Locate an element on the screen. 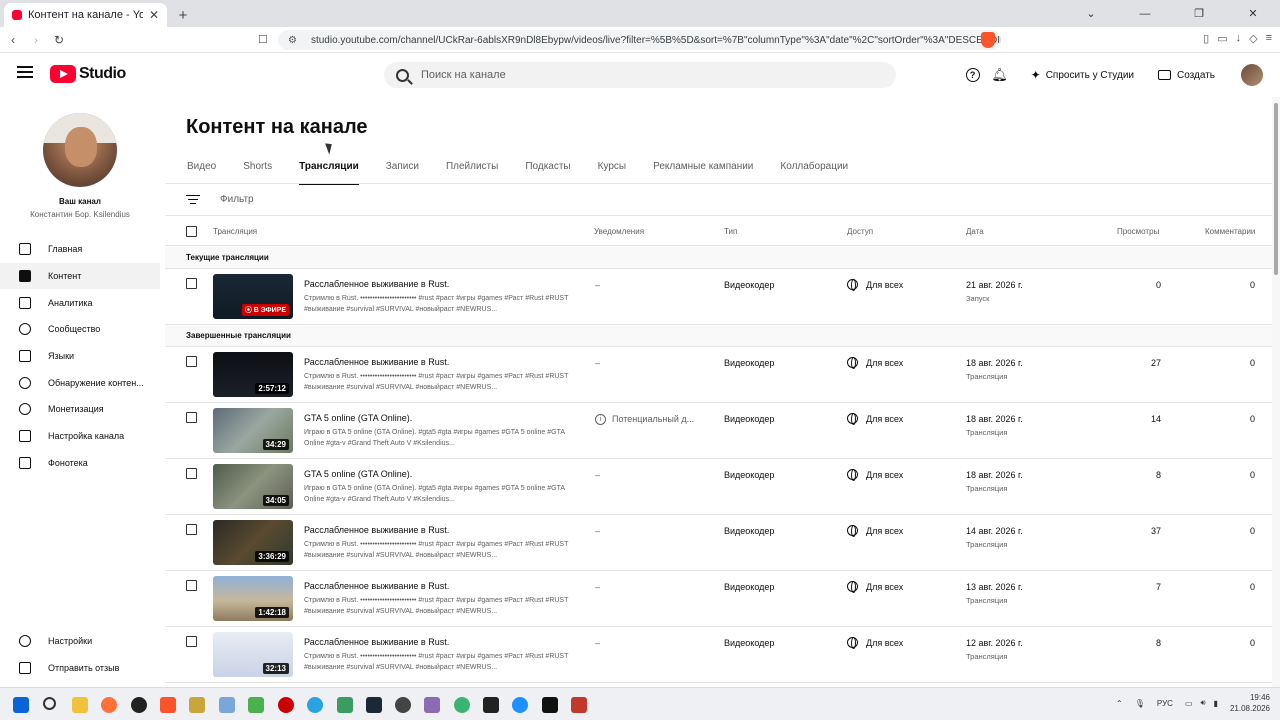  video-thumbnail: ⦿ В ЭФИРЕ is located at coordinates (253, 296).